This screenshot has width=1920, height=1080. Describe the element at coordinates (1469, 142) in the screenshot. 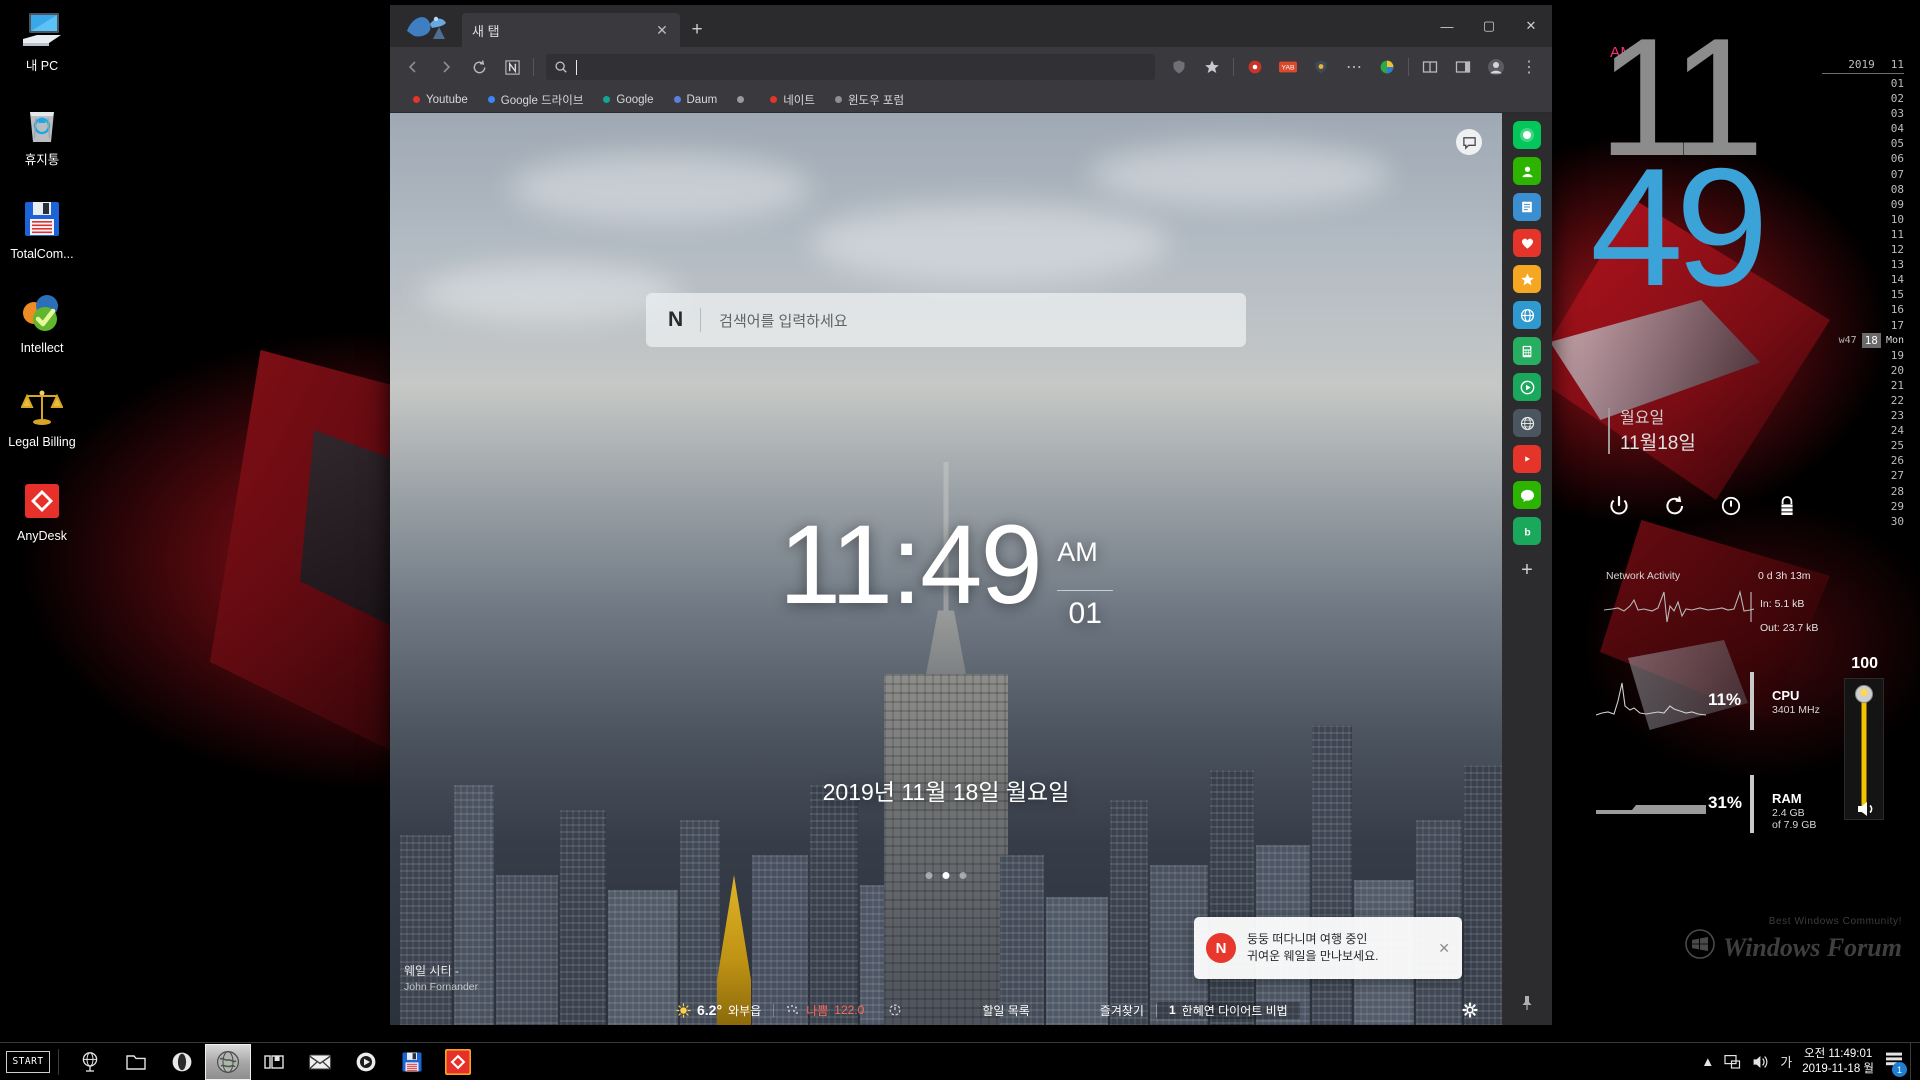

I see `chat-bubble-icon` at that location.